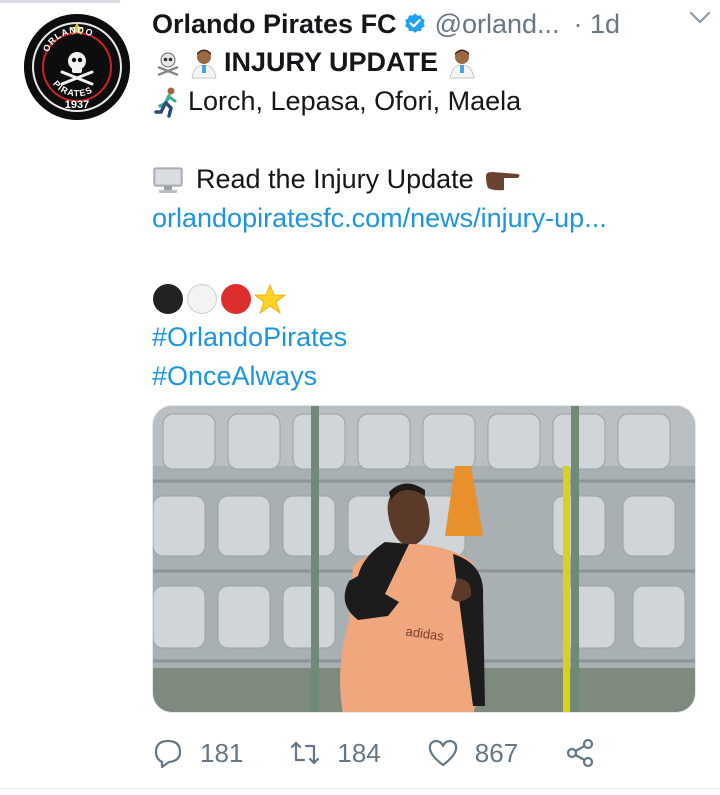 Image resolution: width=720 pixels, height=795 pixels. What do you see at coordinates (355, 101) in the screenshot?
I see `injured-players: Lorch, Lepasa, Ofori, Maela` at bounding box center [355, 101].